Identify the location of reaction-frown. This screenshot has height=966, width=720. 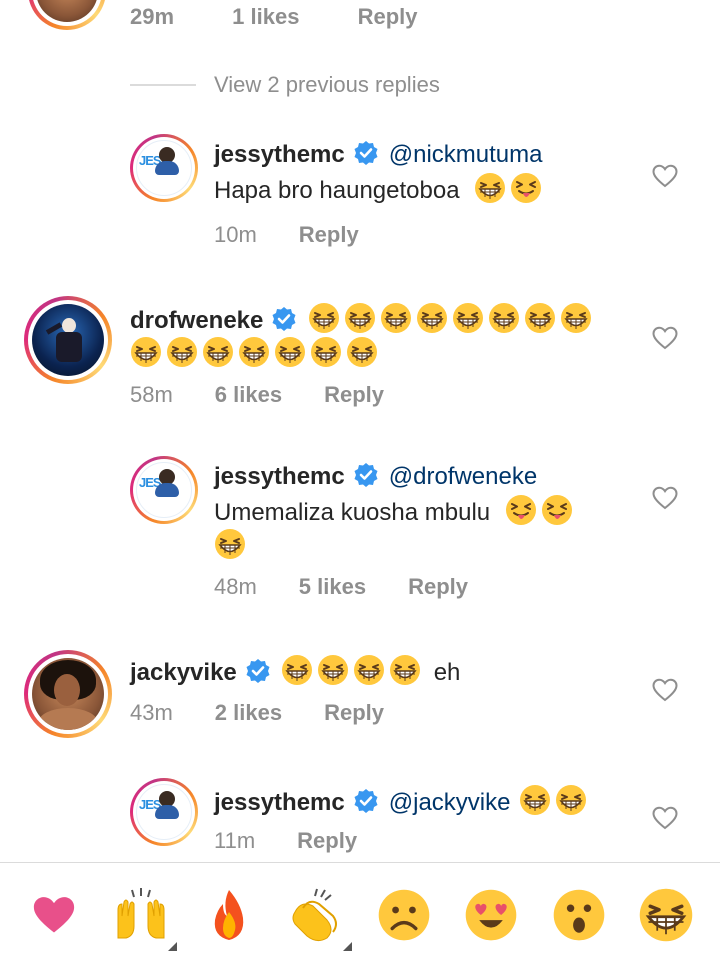
(404, 915).